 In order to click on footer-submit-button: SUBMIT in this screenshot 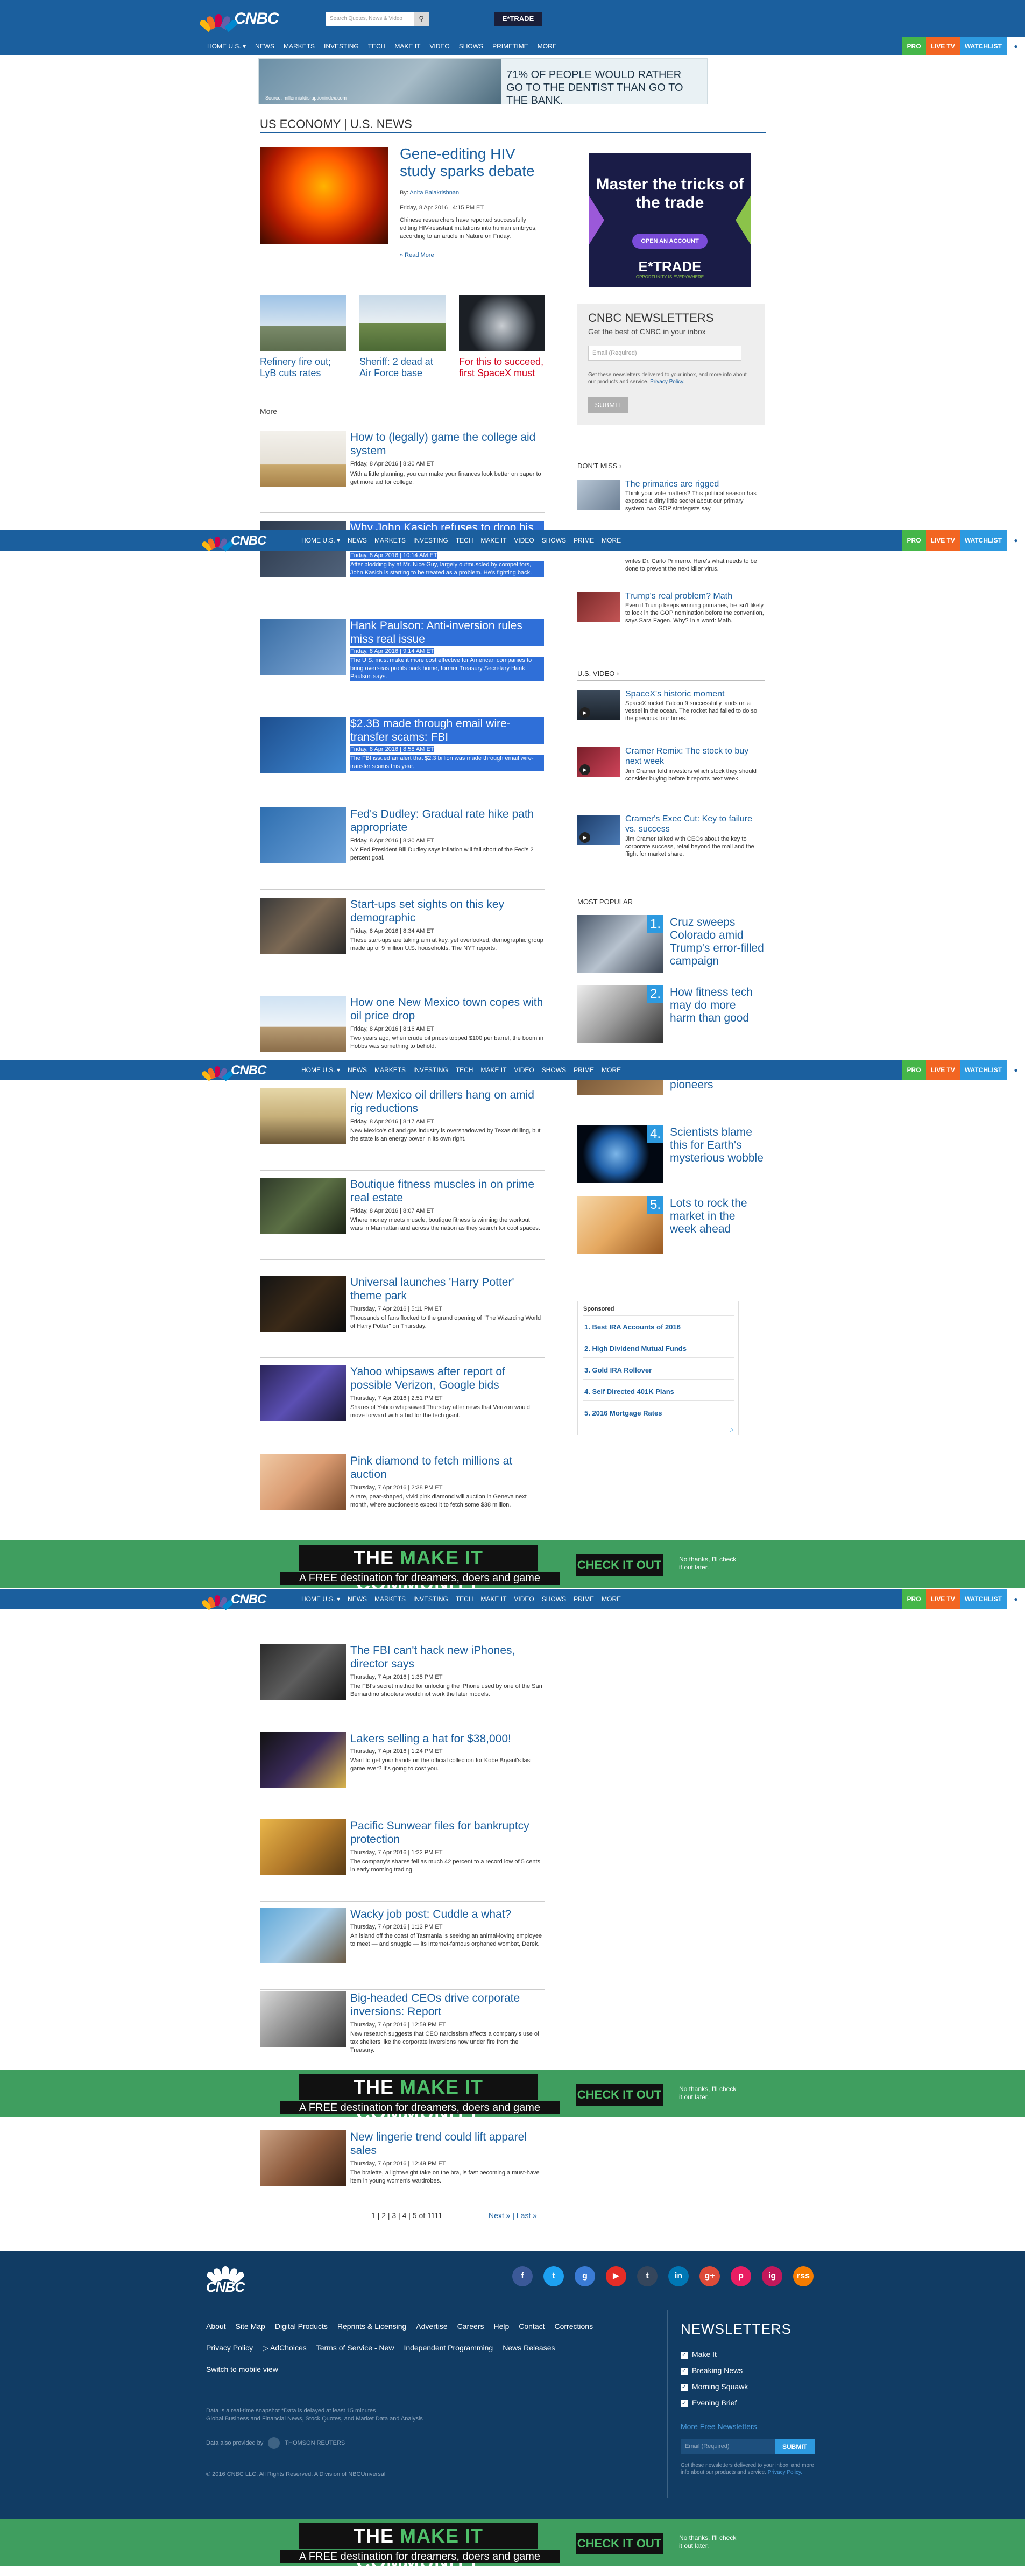, I will do `click(795, 2446)`.